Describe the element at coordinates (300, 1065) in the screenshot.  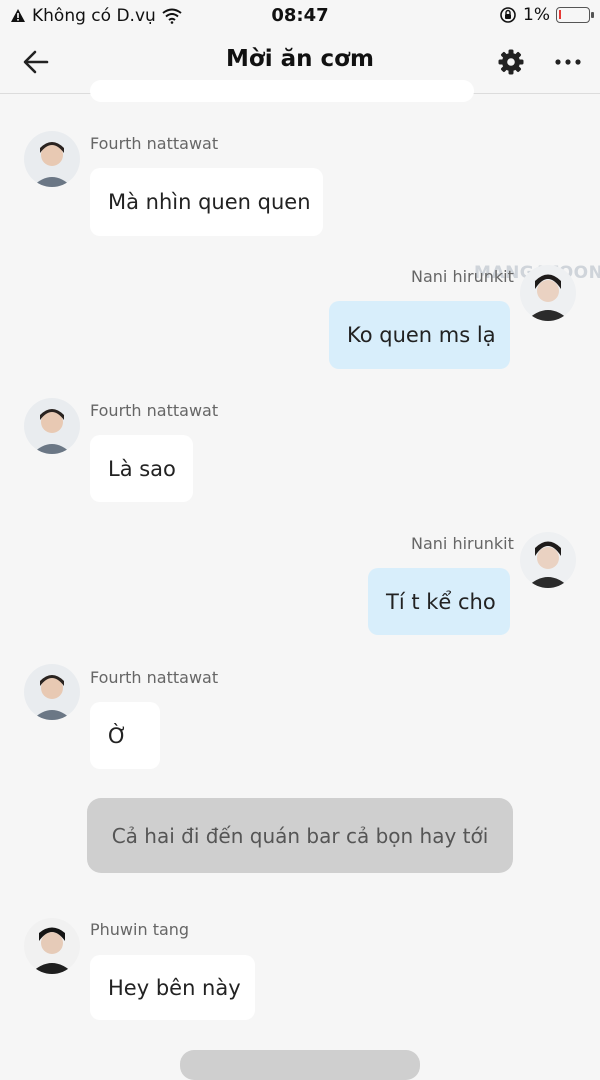
I see `next-narration-bubble` at that location.